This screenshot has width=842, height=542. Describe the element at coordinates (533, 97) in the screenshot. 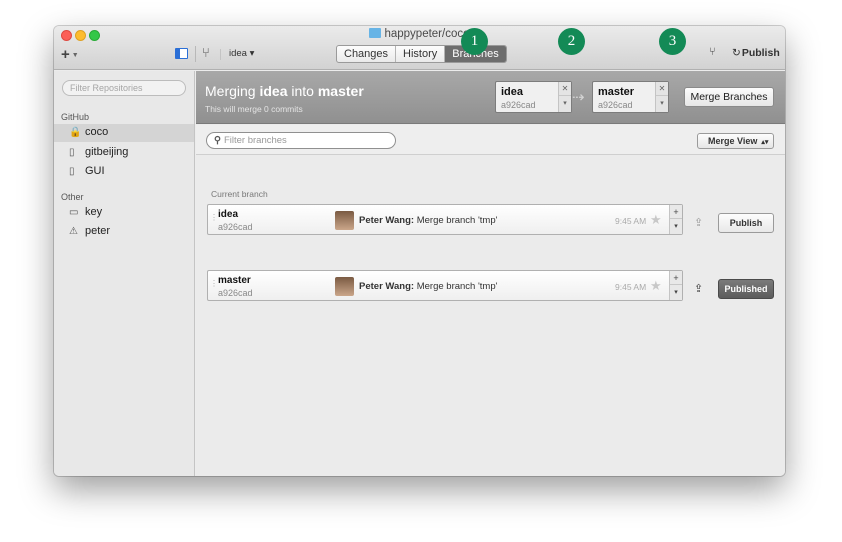

I see `source-branch-box: idea a926cad ✕ ▾` at that location.